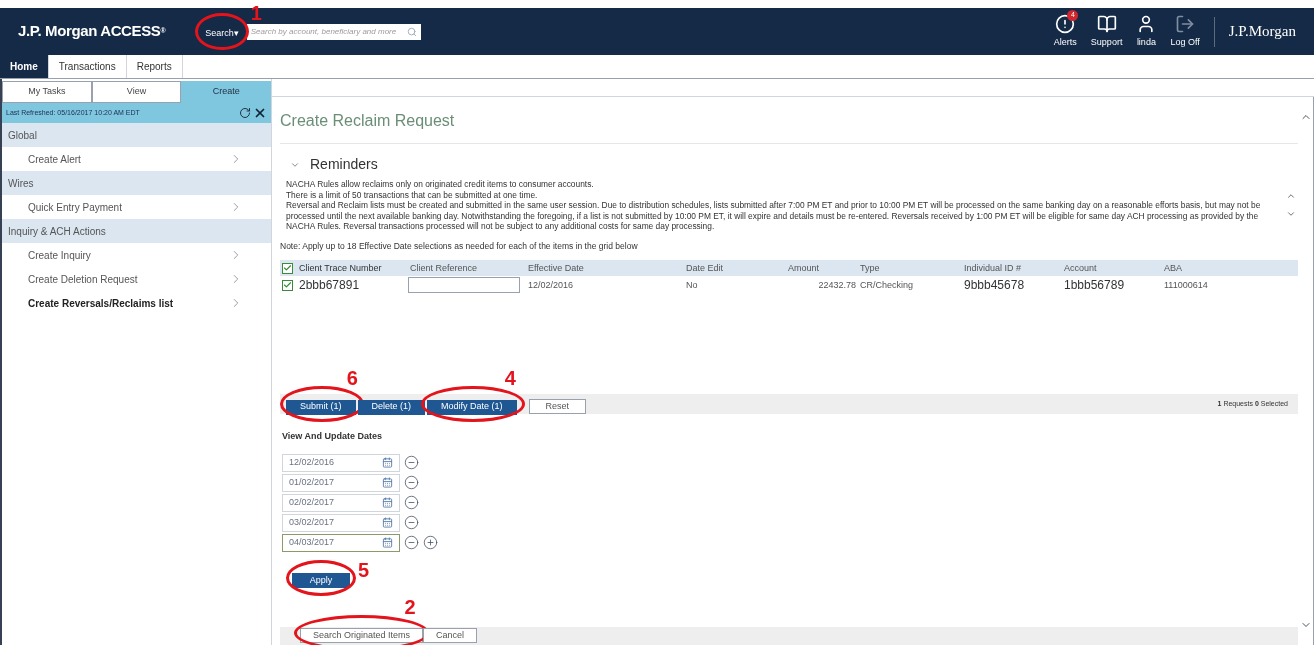 The width and height of the screenshot is (1314, 645). I want to click on reminder-text: Reversal and Reclaim lists must be created and submitted in the same user session. Due to distribution schedules, lists submitted after 7:00 PM ET and prior to 10:00 PM ET will be processed on the same banking day on a reasonable efforts basis, but may not be processed until the next available banking day. Notwithstanding the foregoing, if a list is not submitted by 10:00 PM ET, it will expire and details must be re-entered. Reversals received by 1:00 PM ET will be eligible for same day ACH processing as provided by the NACHA Rules. Reversal transactions processed will not be subject to any additional costs for same day processing., so click(774, 216).